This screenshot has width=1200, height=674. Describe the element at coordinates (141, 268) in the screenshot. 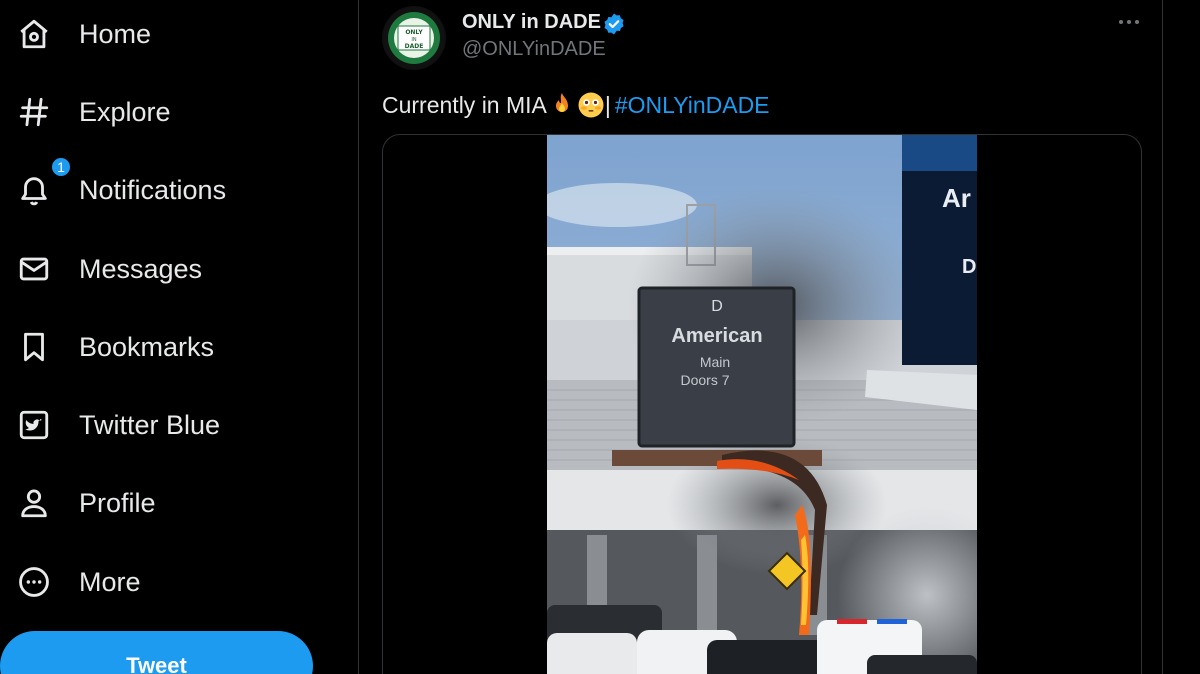

I see `sidebar-item-label: Messages` at that location.